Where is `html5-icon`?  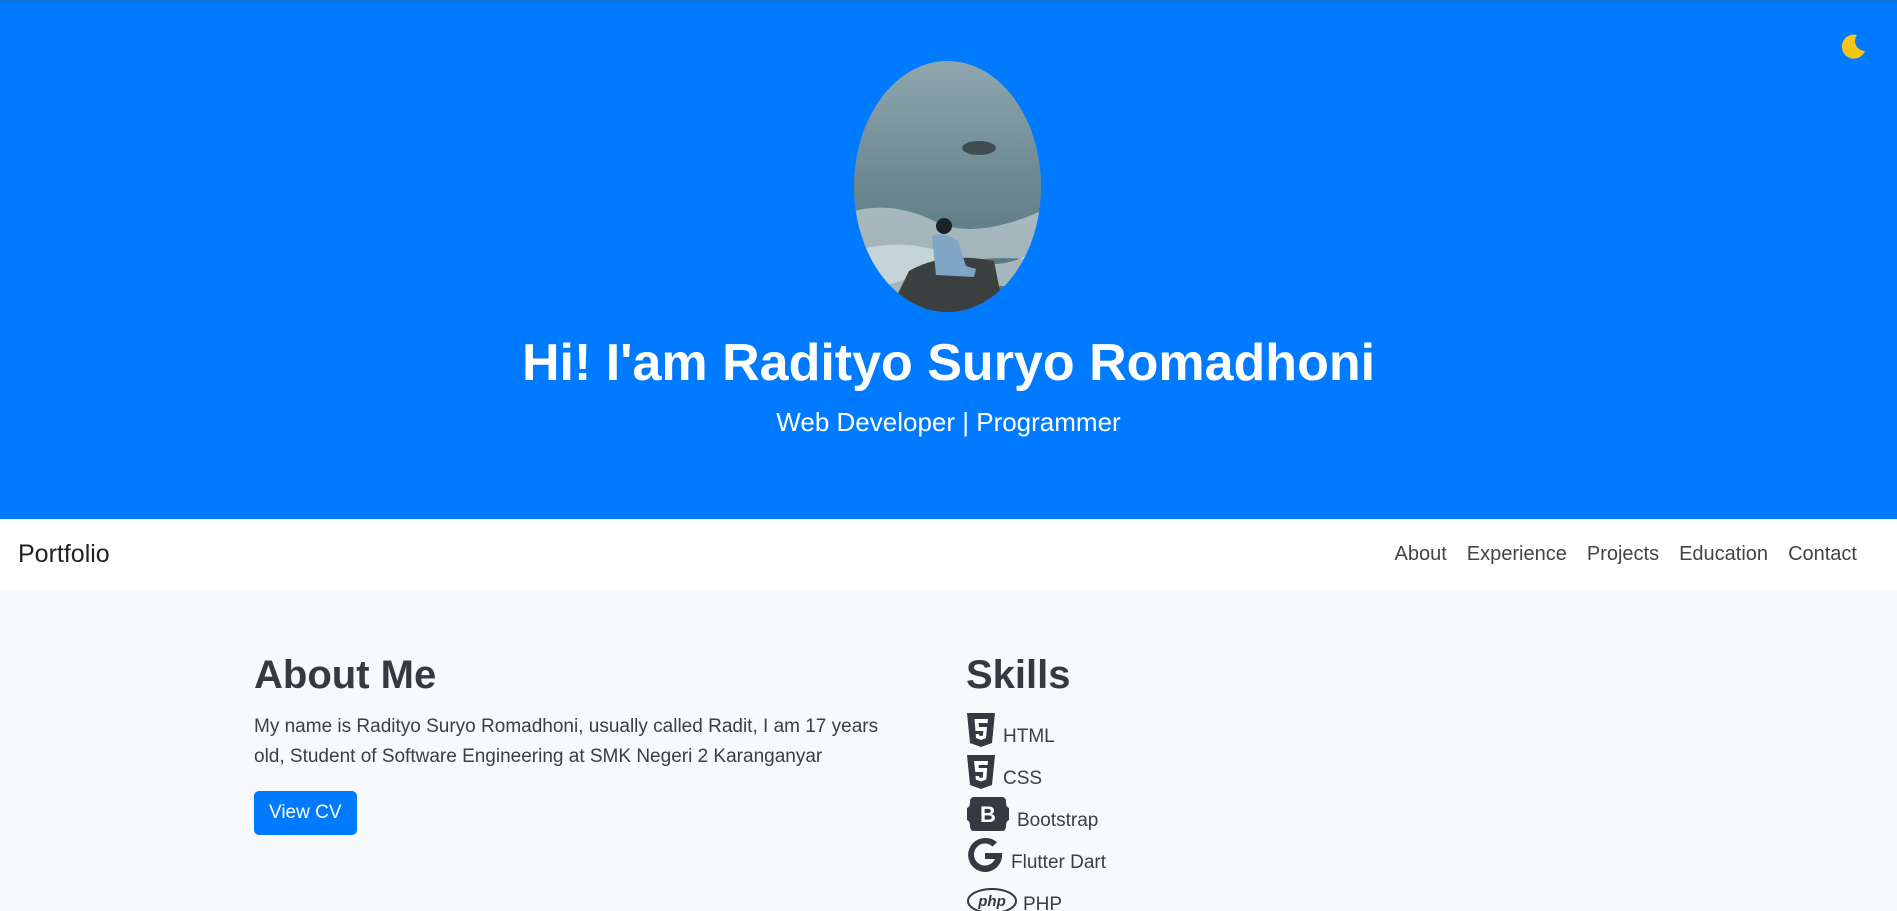
html5-icon is located at coordinates (982, 730).